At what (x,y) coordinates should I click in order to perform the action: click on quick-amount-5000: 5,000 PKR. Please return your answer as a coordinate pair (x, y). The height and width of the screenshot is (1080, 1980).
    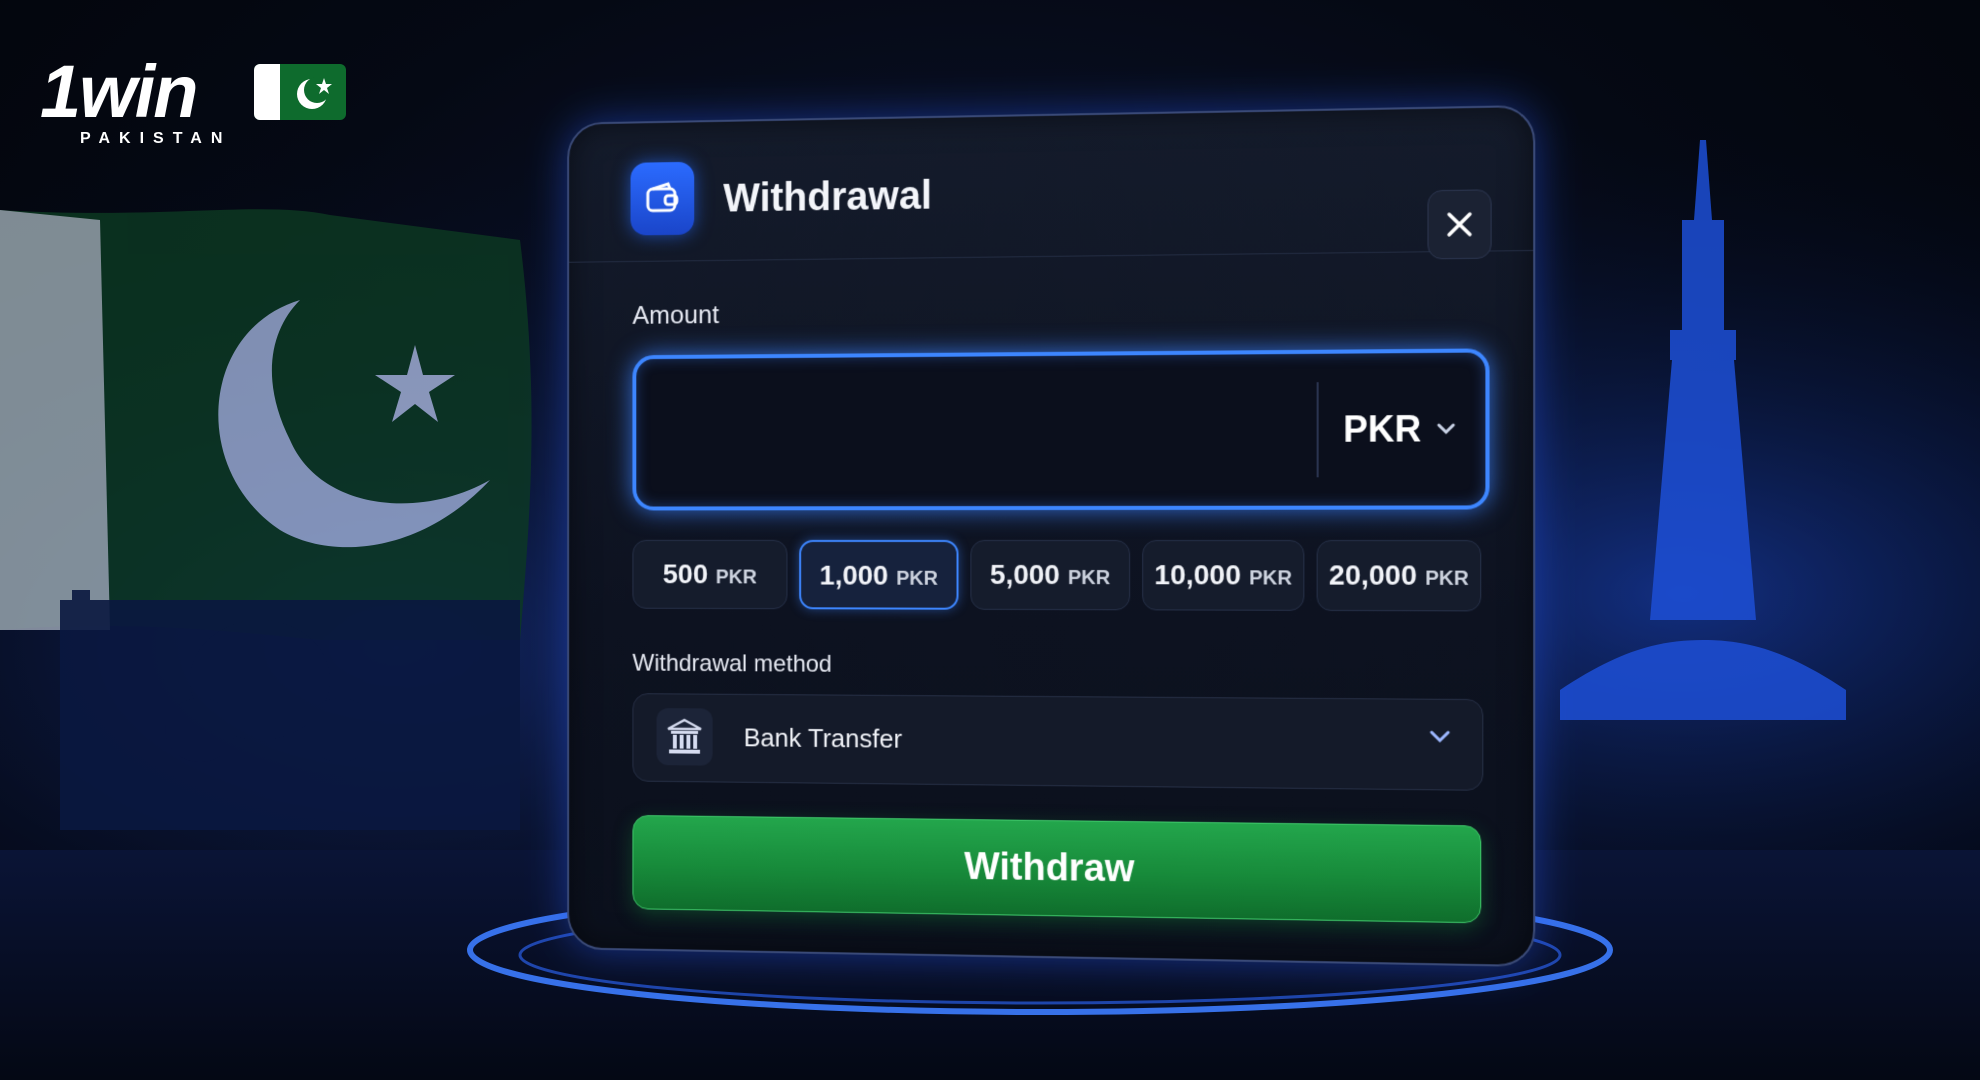
    Looking at the image, I should click on (1050, 575).